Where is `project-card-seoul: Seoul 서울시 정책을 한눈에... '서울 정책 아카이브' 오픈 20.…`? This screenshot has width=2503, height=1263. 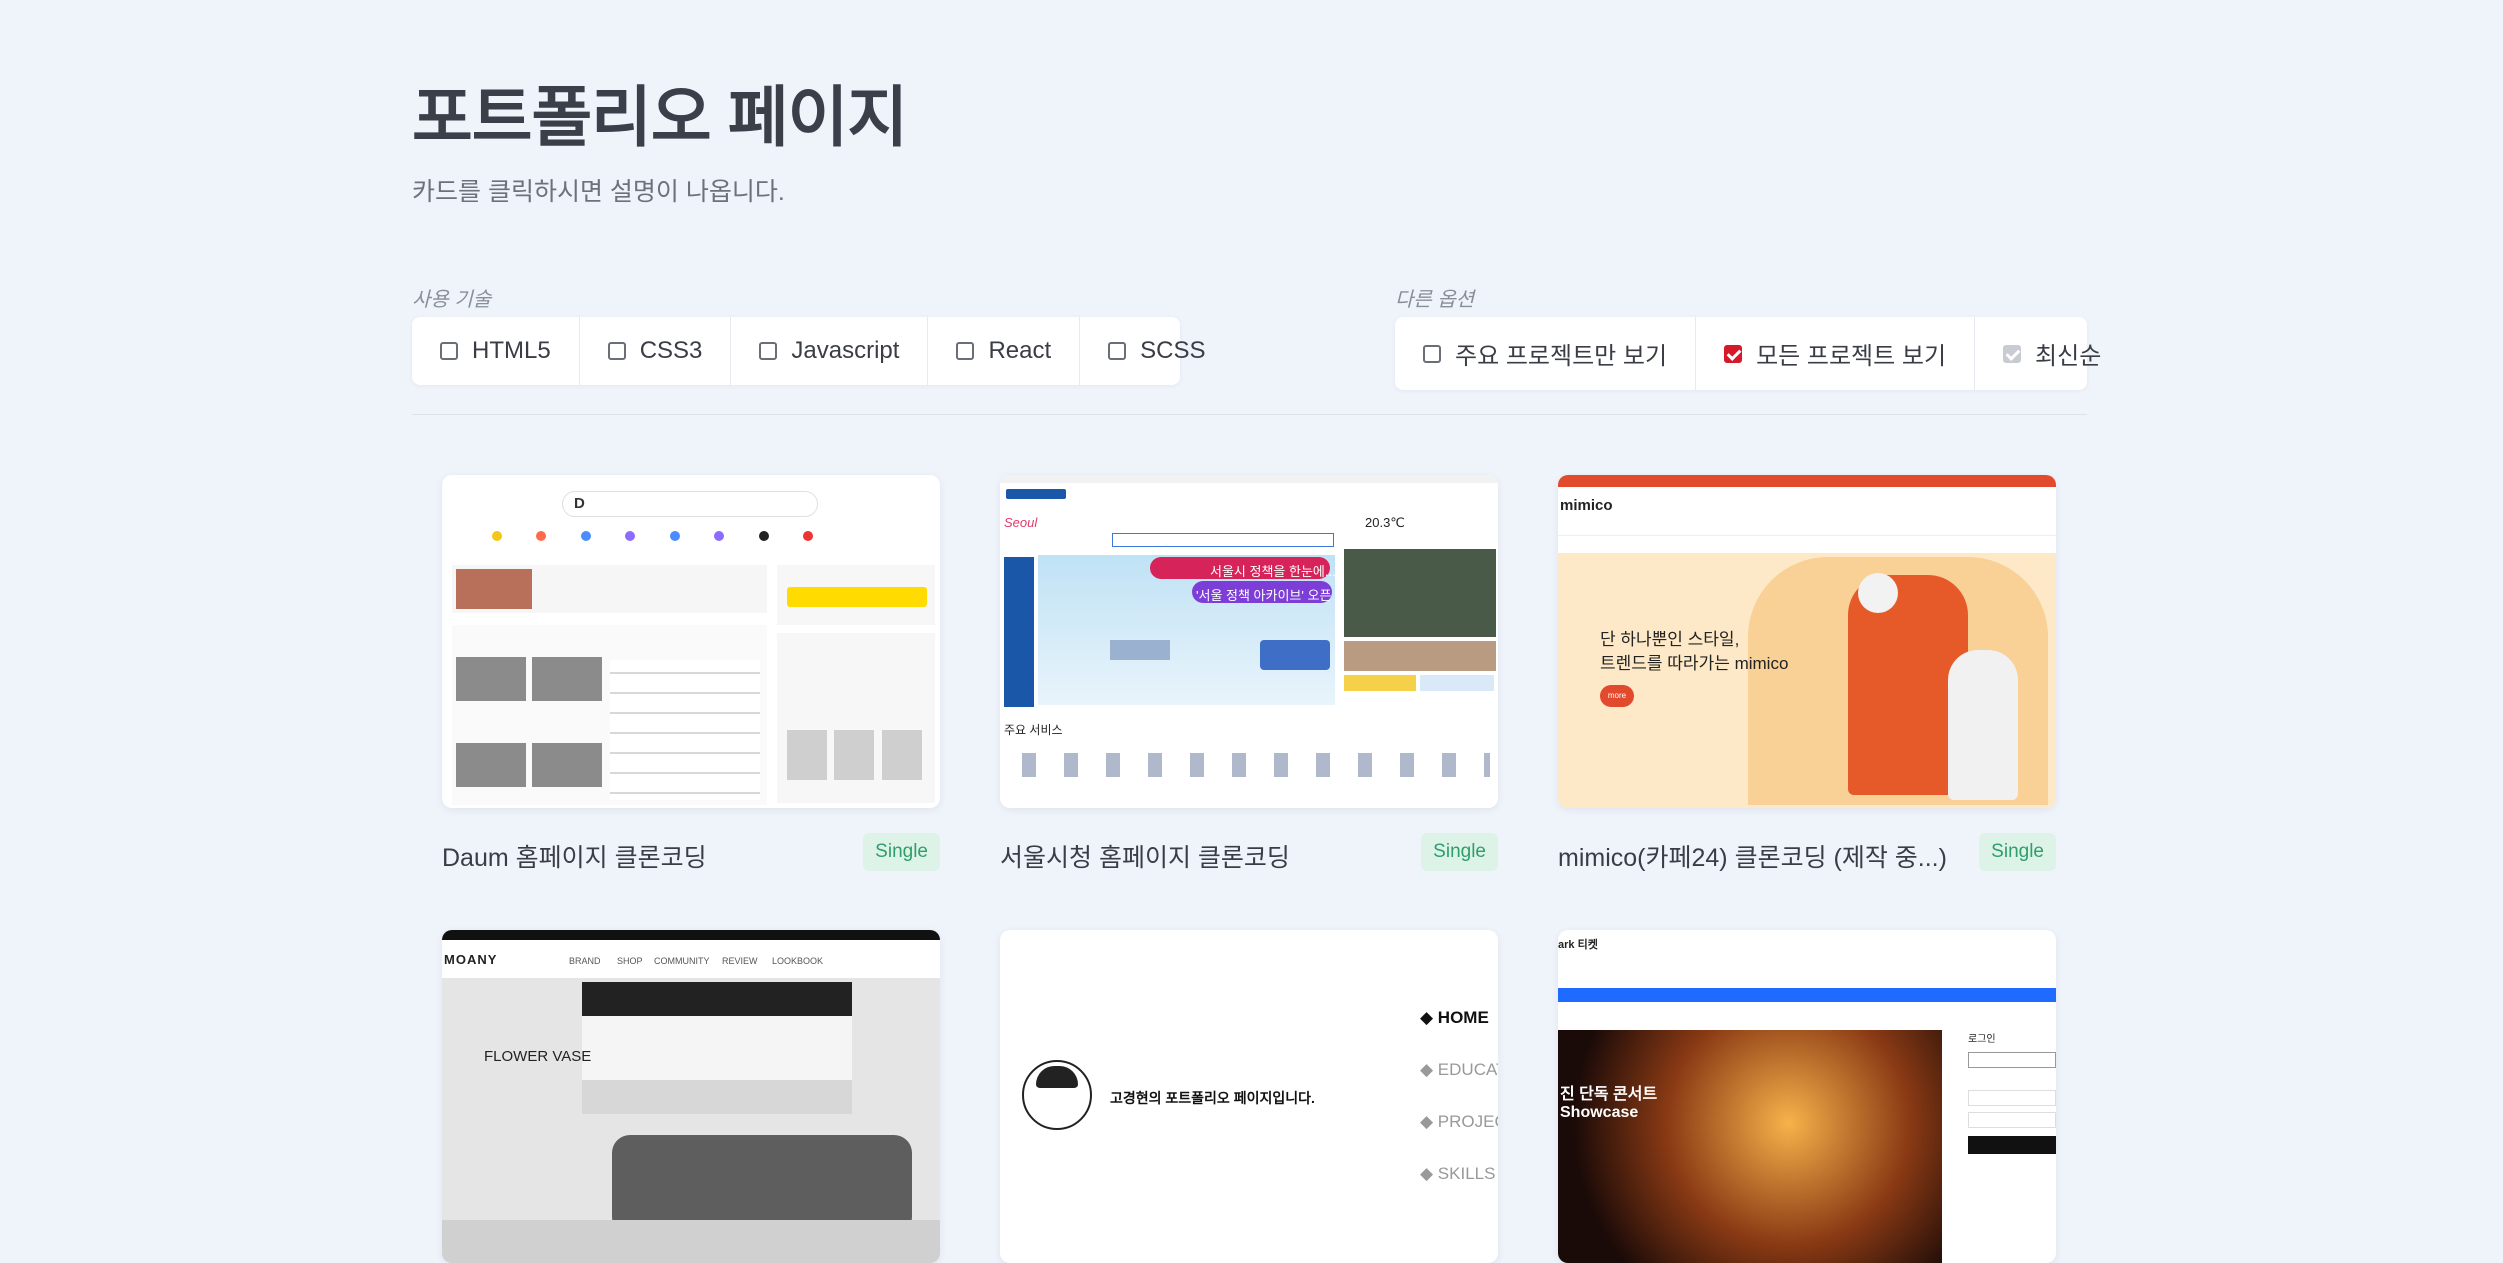
project-card-seoul: Seoul 서울시 정책을 한눈에... '서울 정책 아카이브' 오픈 20.… is located at coordinates (1249, 673).